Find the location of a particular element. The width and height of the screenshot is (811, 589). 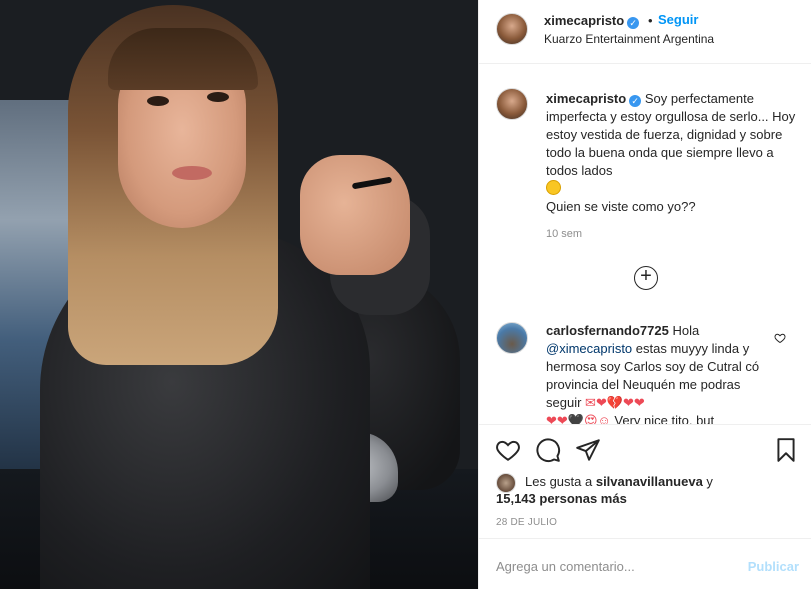

liker-username: silvanavillanueva is located at coordinates (649, 481).